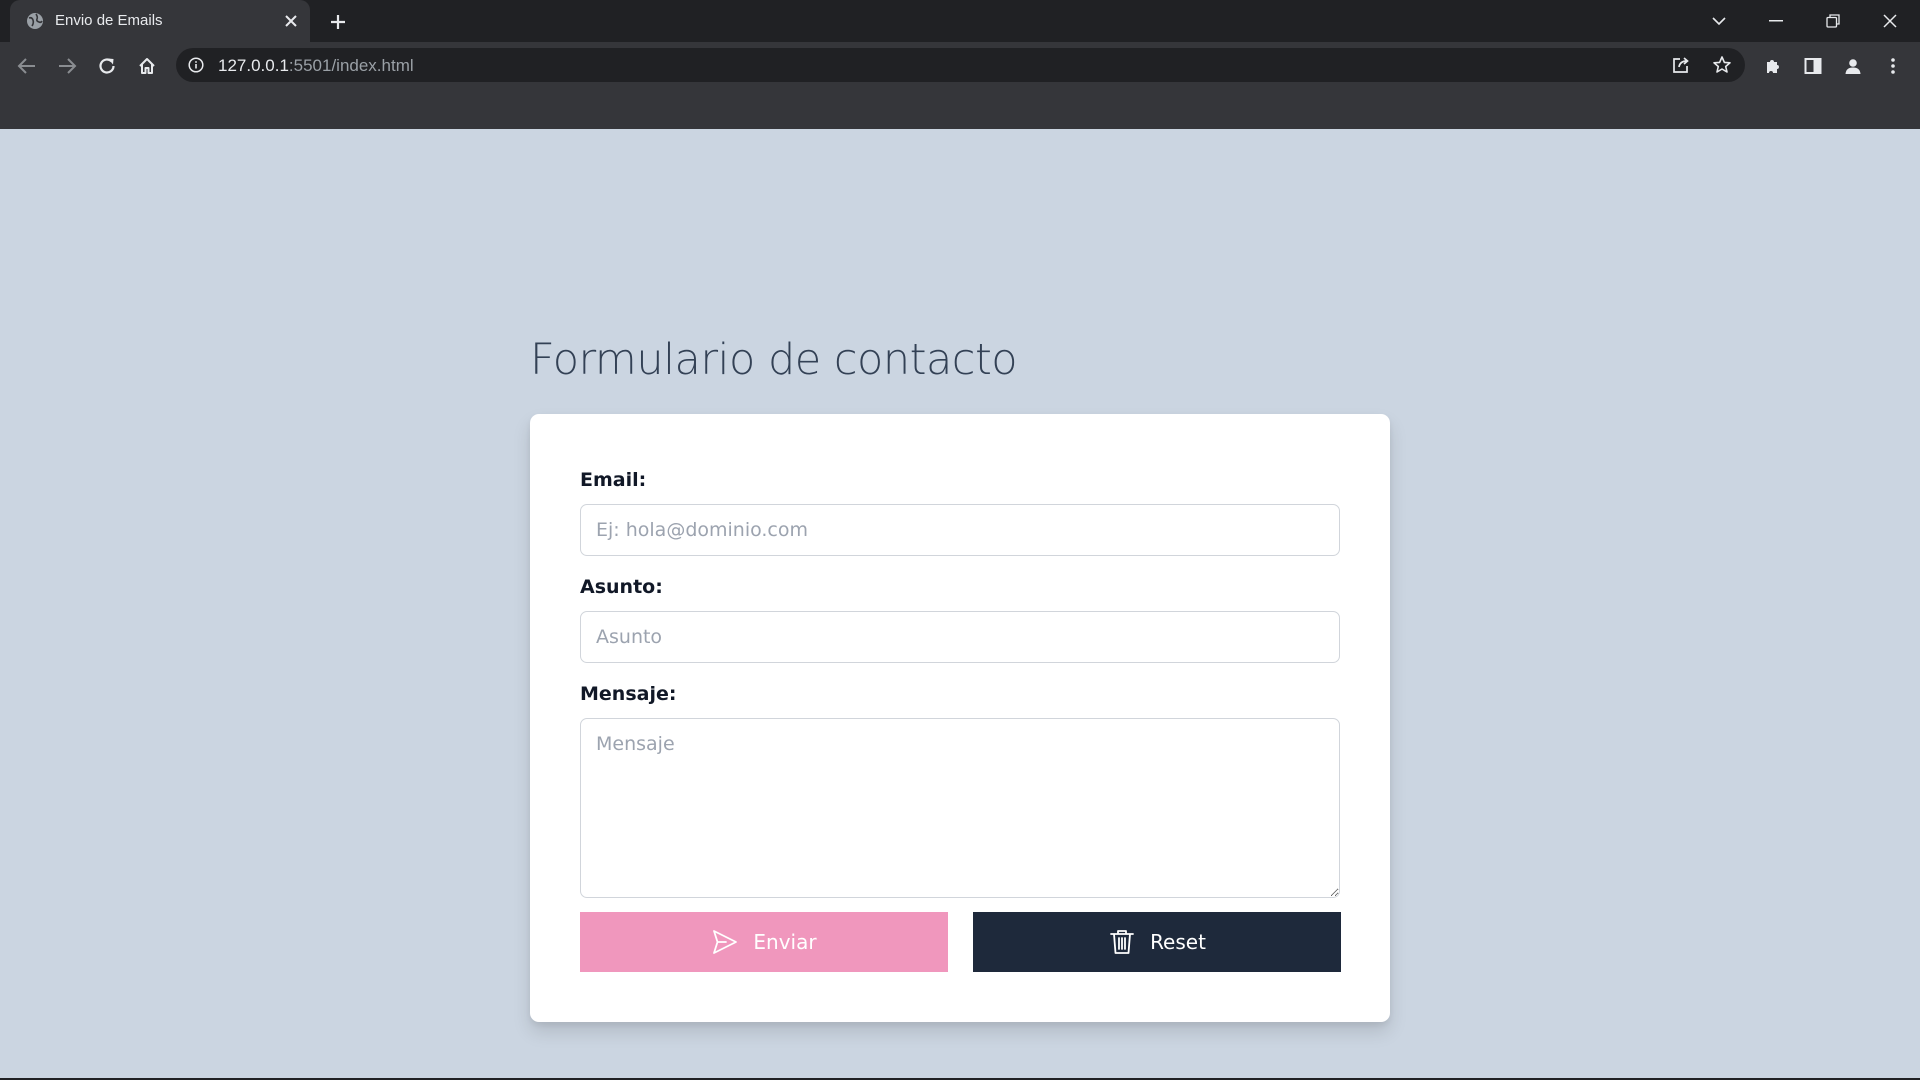 The width and height of the screenshot is (1920, 1080). Describe the element at coordinates (1719, 21) in the screenshot. I see `tab-search-chevron-icon` at that location.